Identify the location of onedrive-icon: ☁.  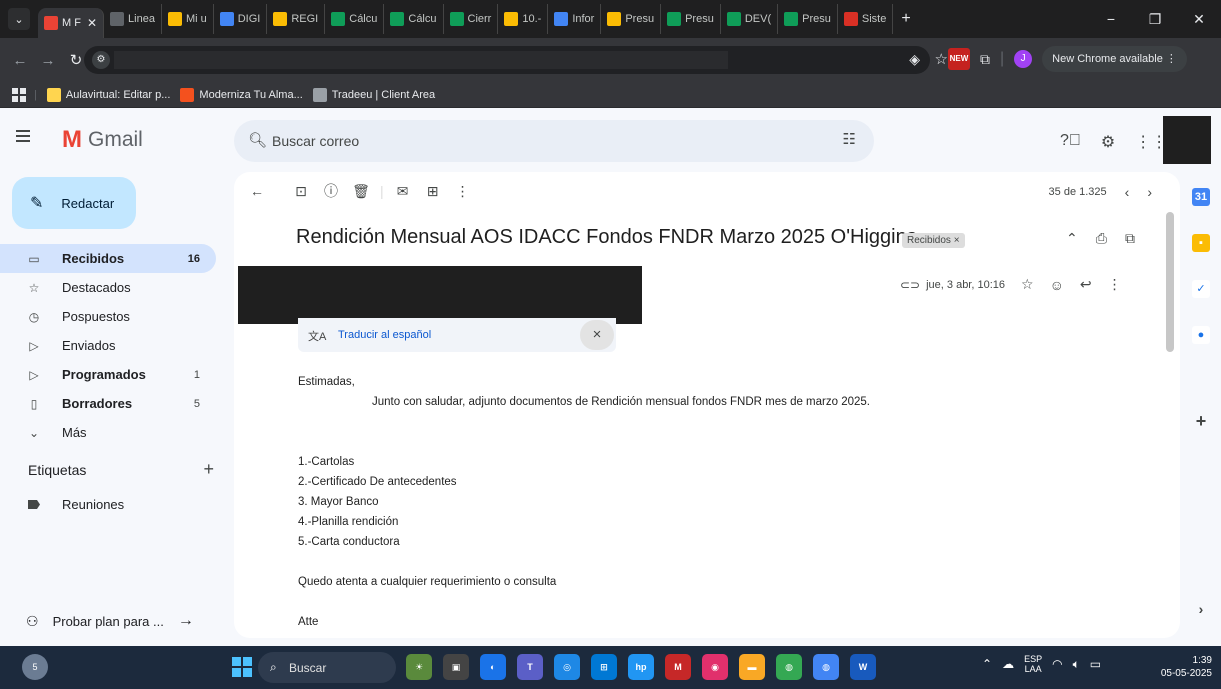
(1008, 664).